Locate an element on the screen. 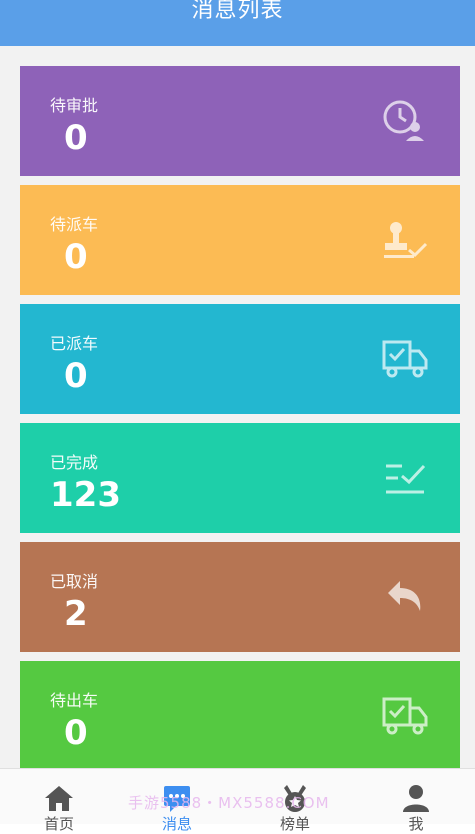 The image size is (475, 834). card-count: 123 is located at coordinates (85, 495).